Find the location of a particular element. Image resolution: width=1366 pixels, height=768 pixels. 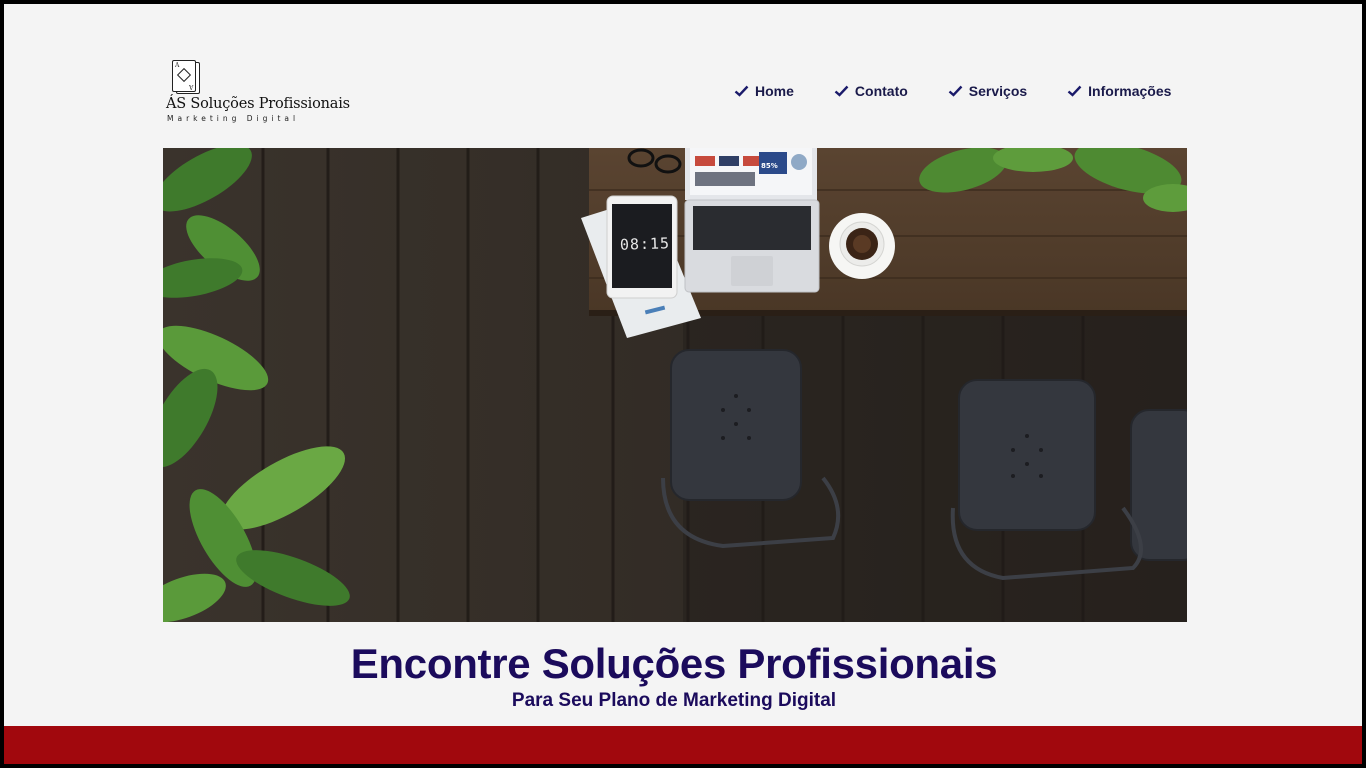

laptop-screen-stat: 85% is located at coordinates (769, 166).